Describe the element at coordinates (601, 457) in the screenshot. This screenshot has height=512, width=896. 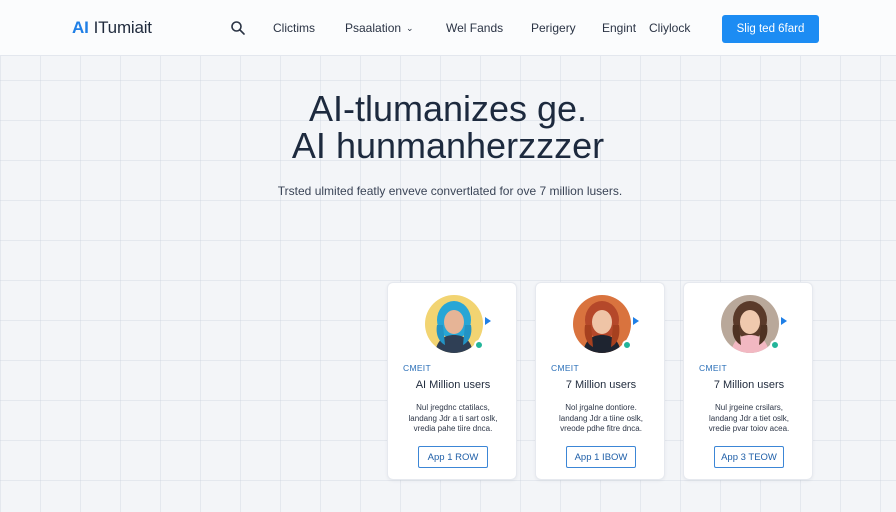
I see `card-app-button: App 1 IBOW` at that location.